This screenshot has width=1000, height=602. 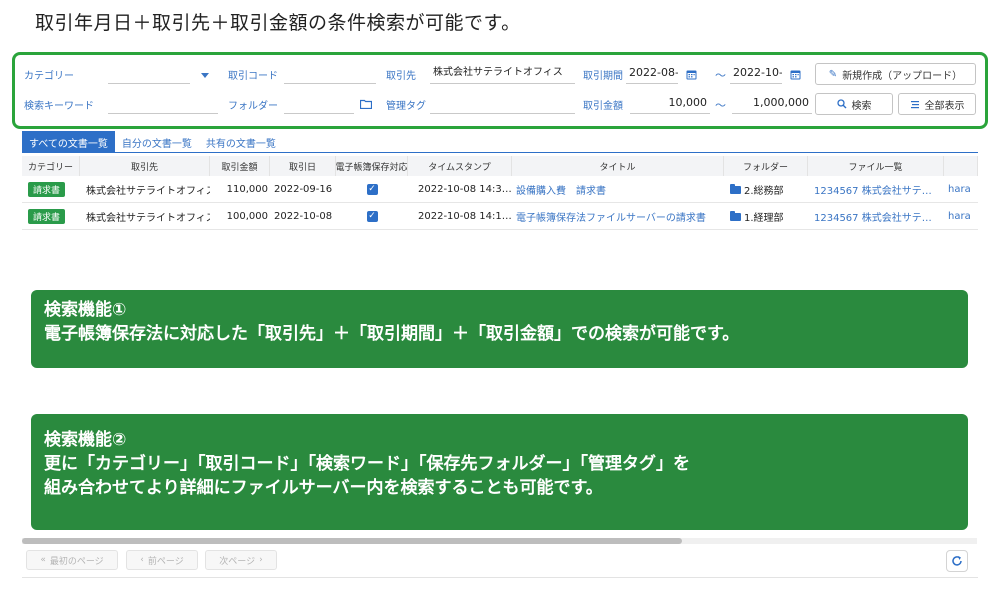 What do you see at coordinates (149, 73) in the screenshot?
I see `category-select` at bounding box center [149, 73].